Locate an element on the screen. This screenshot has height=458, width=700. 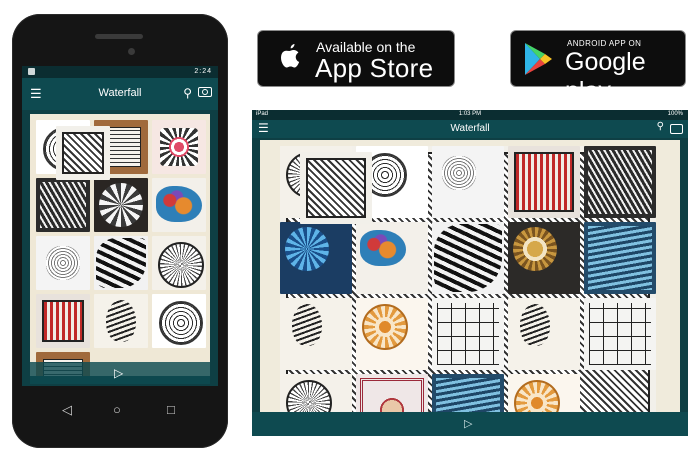
tablet-app-header: ☰ Waterfall ⚲ is located at coordinates (470, 129).